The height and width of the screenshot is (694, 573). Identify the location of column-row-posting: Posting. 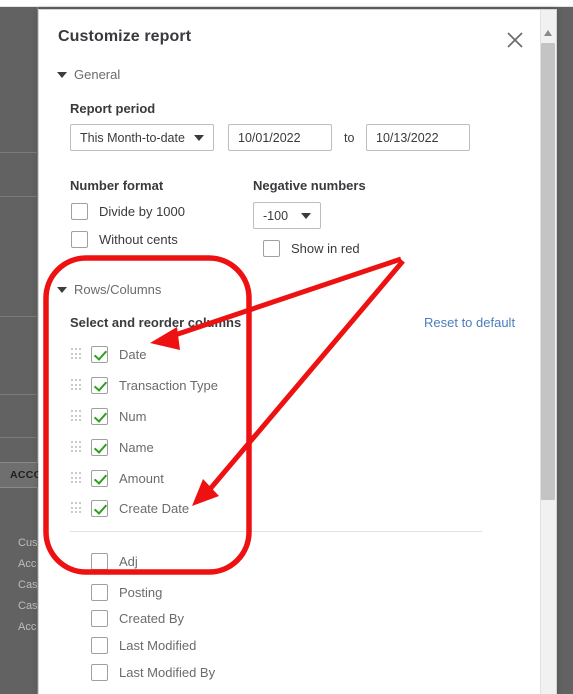
(126, 592).